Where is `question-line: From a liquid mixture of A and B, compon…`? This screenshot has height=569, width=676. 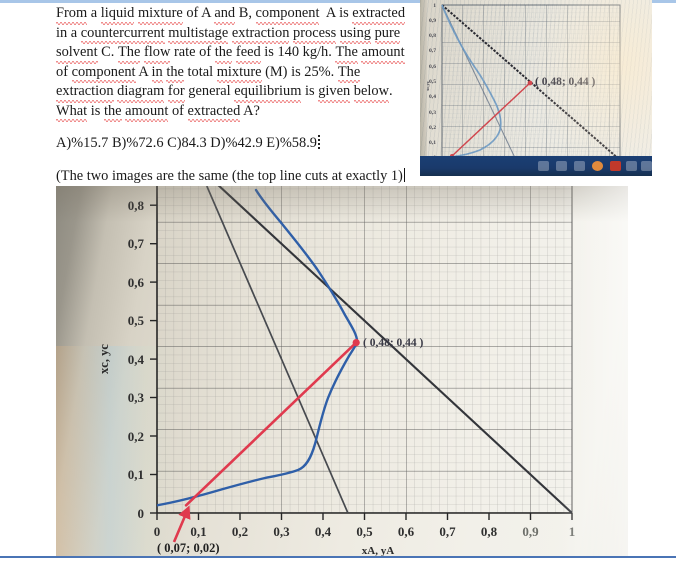
question-line: From a liquid mixture of A and B, compon… is located at coordinates (239, 14).